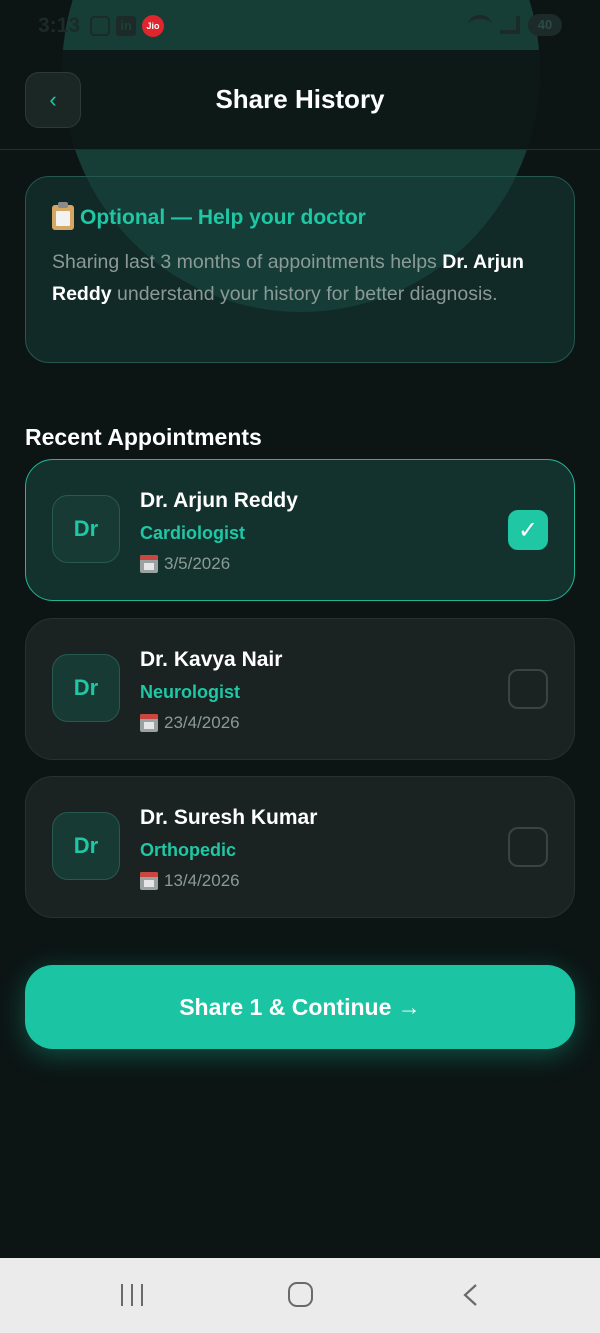 The width and height of the screenshot is (600, 1333). I want to click on home-icon, so click(300, 1294).